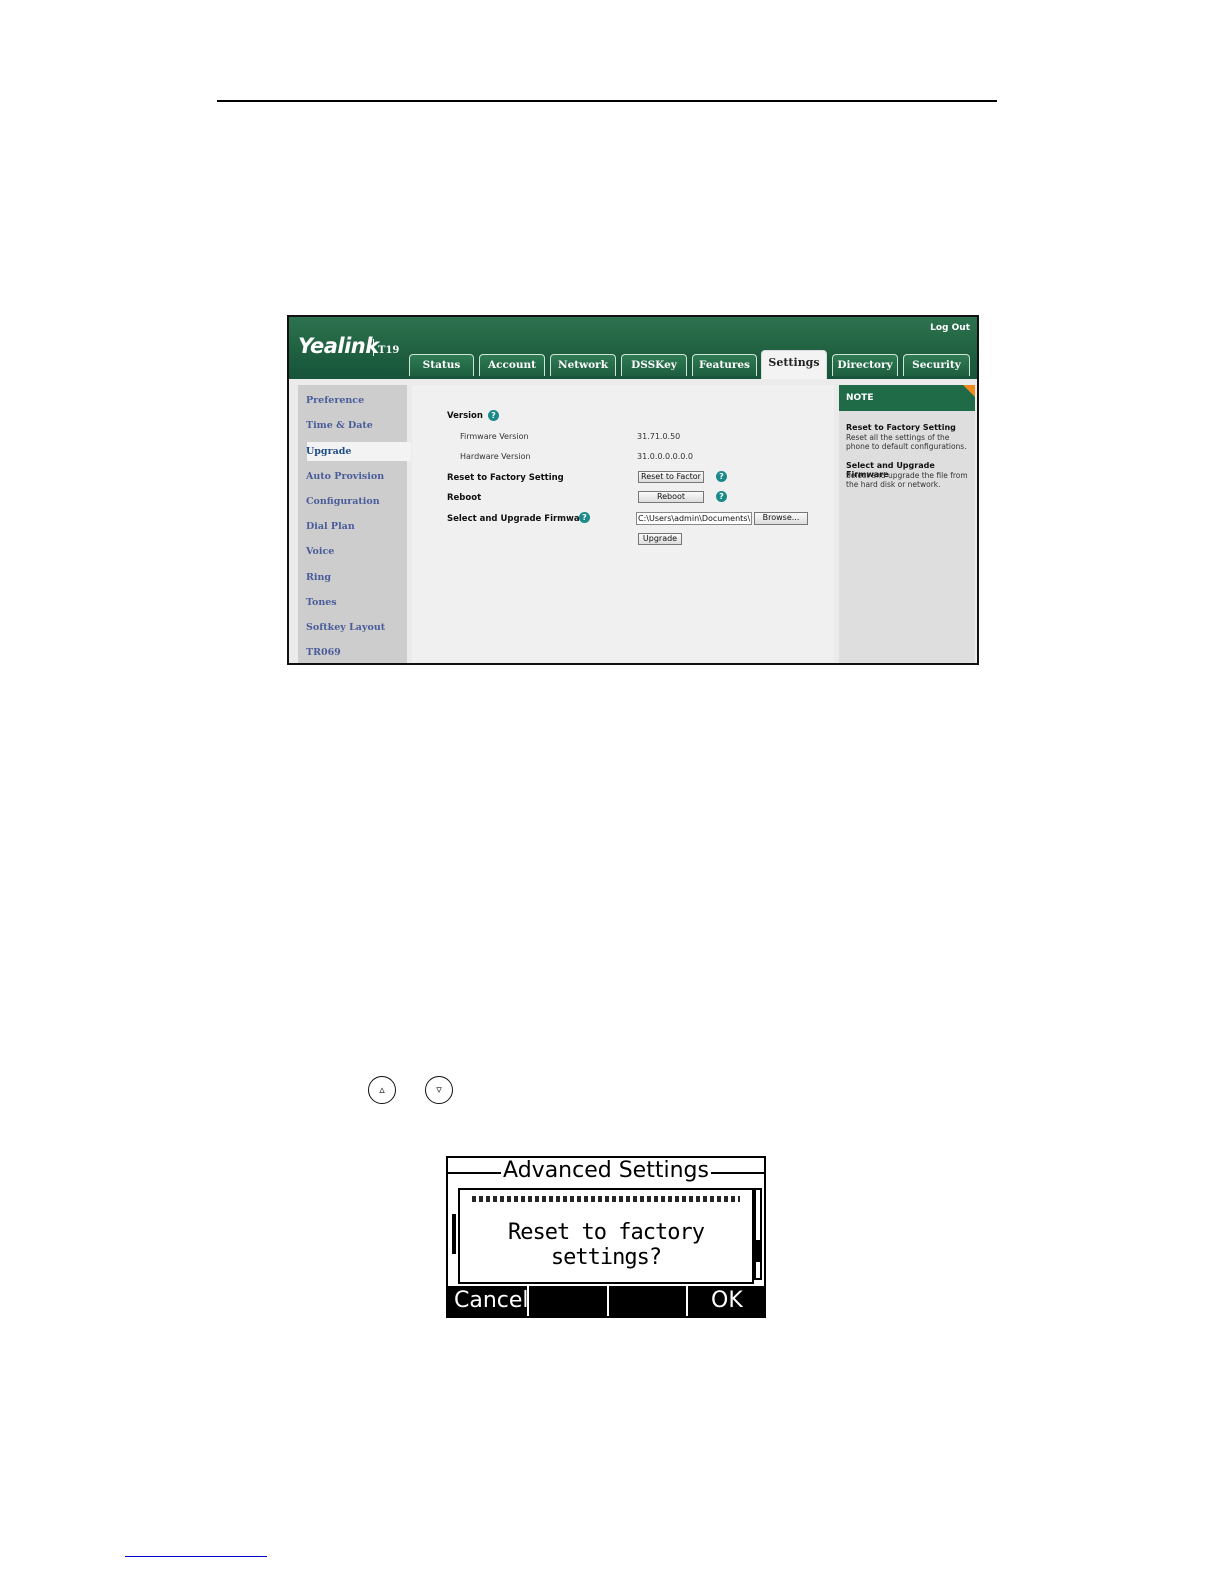 The width and height of the screenshot is (1224, 1584). Describe the element at coordinates (345, 476) in the screenshot. I see `sidebar-item-auto-provision: Auto Provision` at that location.